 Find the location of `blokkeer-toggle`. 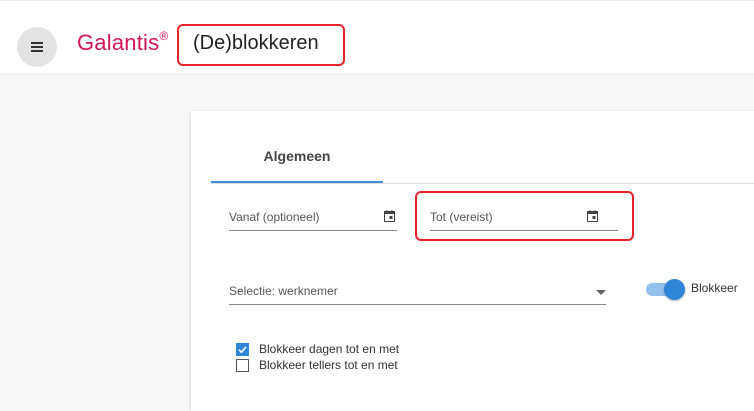

blokkeer-toggle is located at coordinates (666, 289).